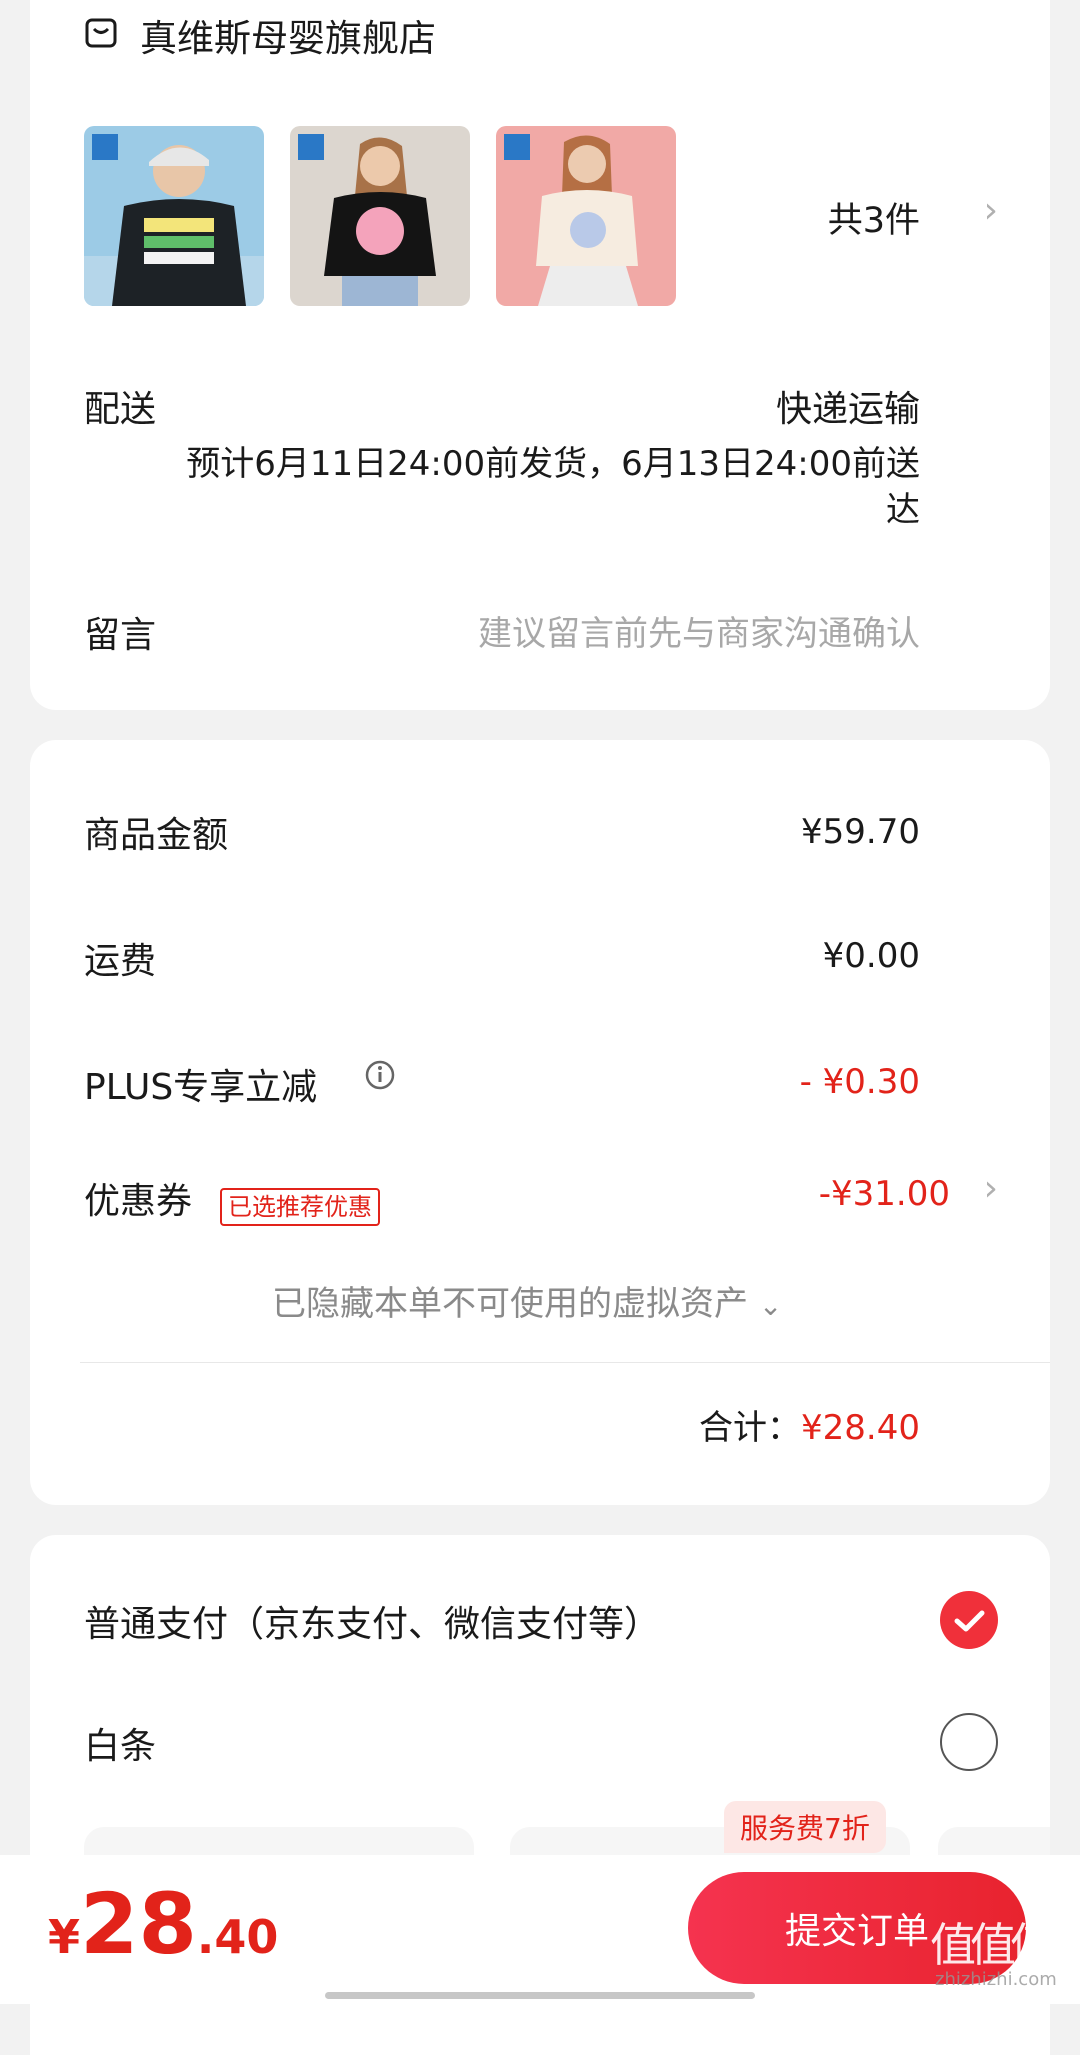  I want to click on total-value: ¥28.40, so click(860, 1428).